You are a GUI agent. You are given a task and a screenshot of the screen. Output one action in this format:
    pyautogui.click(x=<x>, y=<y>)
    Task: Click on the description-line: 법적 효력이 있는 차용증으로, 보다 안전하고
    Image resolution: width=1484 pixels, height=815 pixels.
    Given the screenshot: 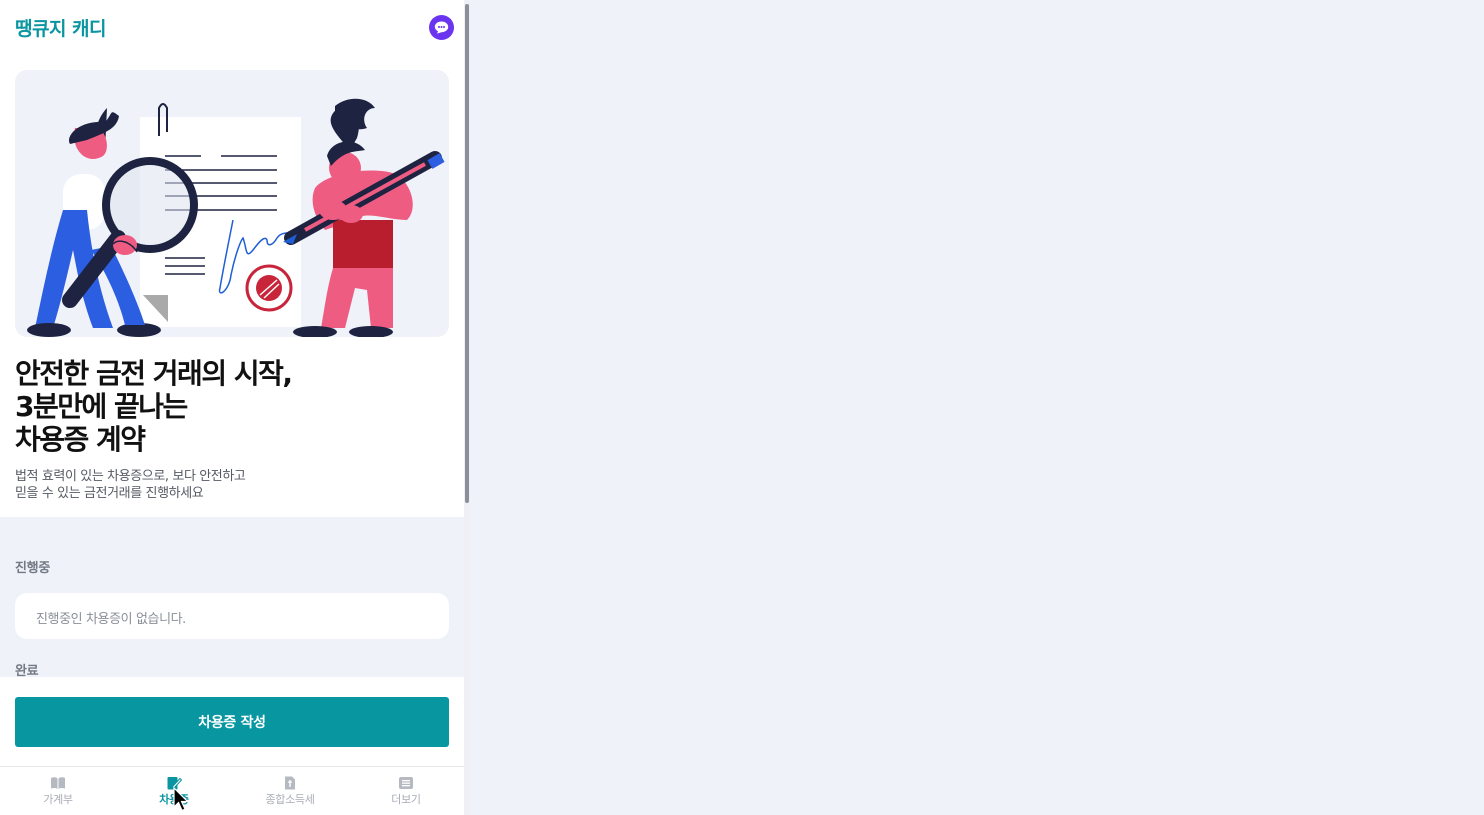 What is the action you would take?
    pyautogui.click(x=130, y=476)
    